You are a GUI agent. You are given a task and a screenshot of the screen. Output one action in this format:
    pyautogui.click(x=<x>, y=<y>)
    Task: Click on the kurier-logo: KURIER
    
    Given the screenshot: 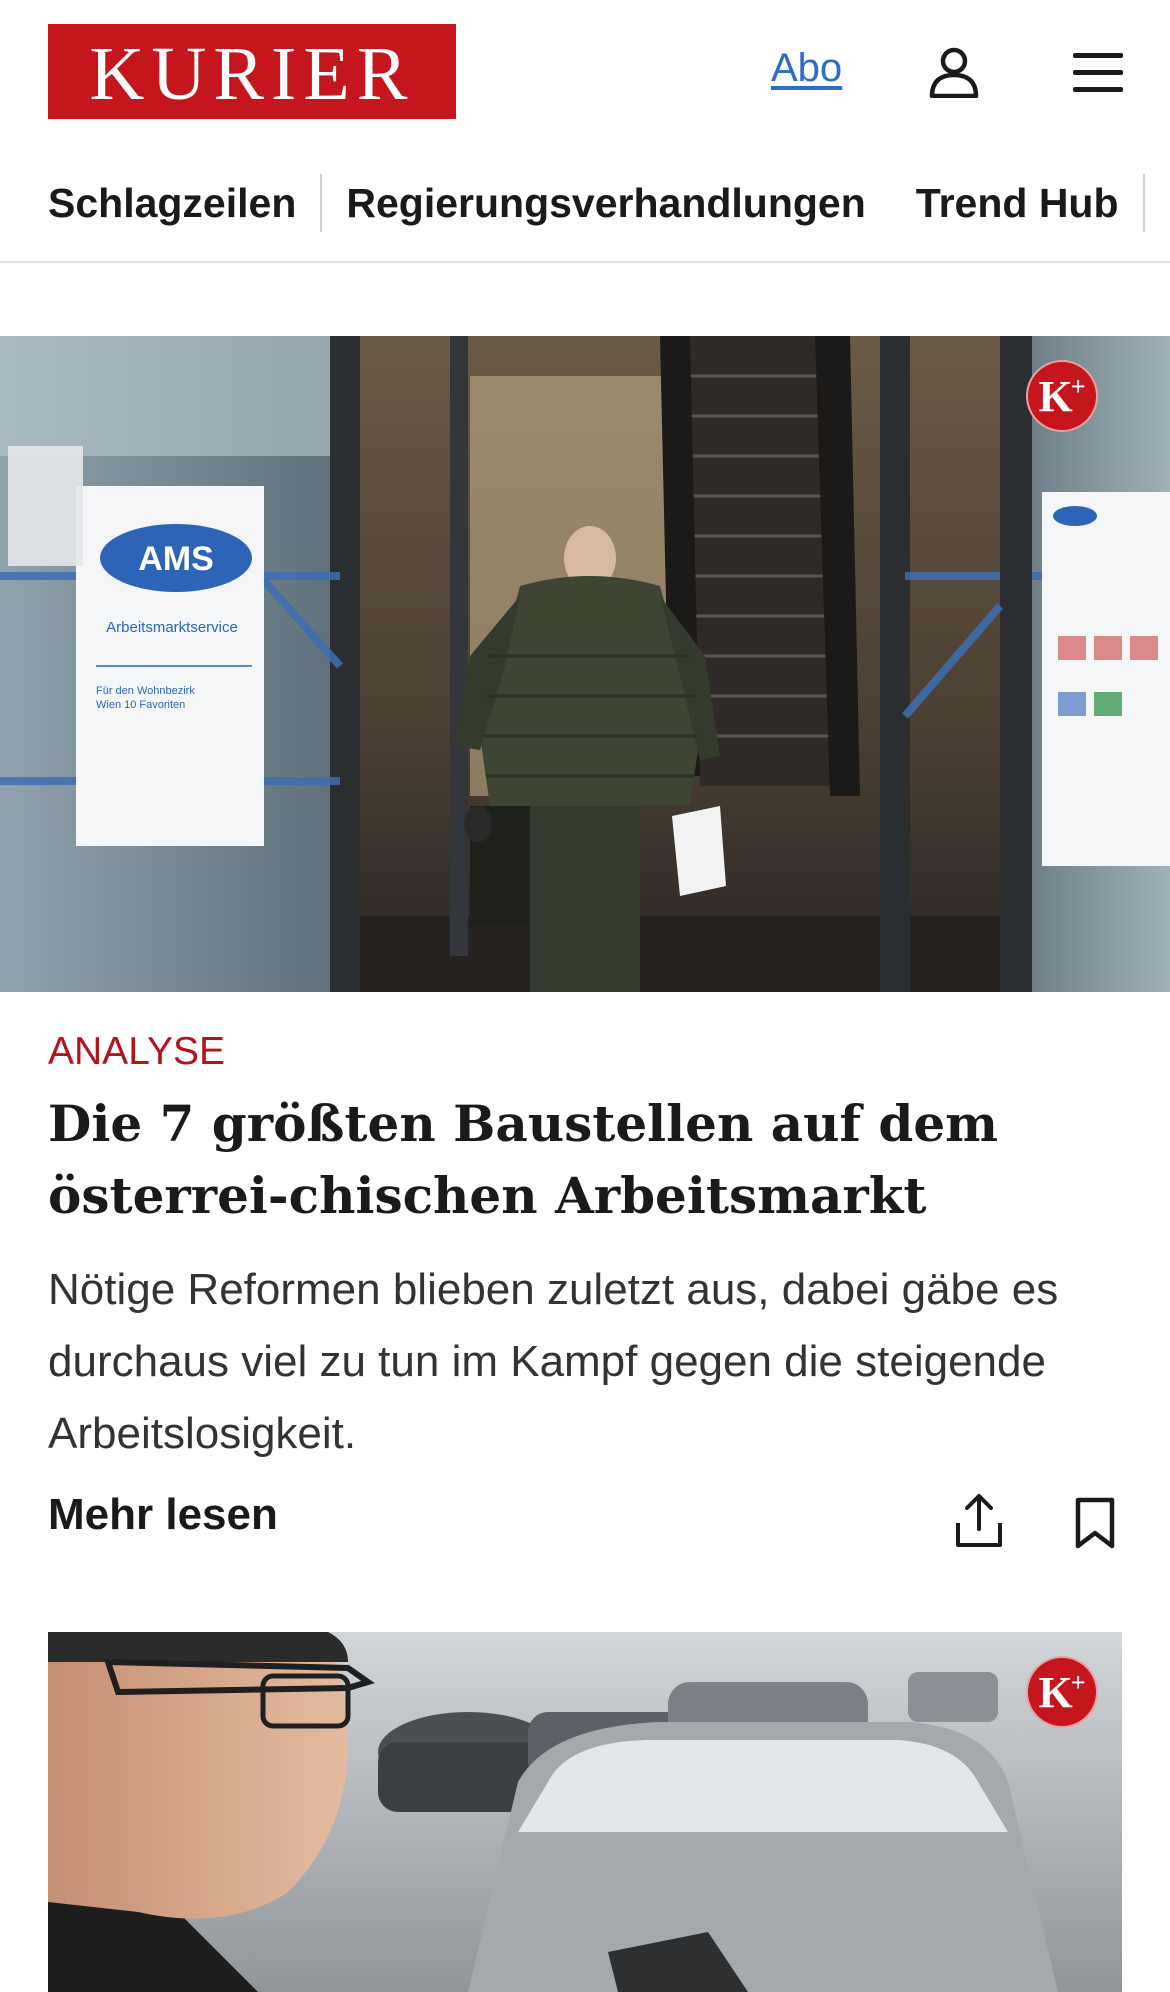 What is the action you would take?
    pyautogui.click(x=252, y=71)
    